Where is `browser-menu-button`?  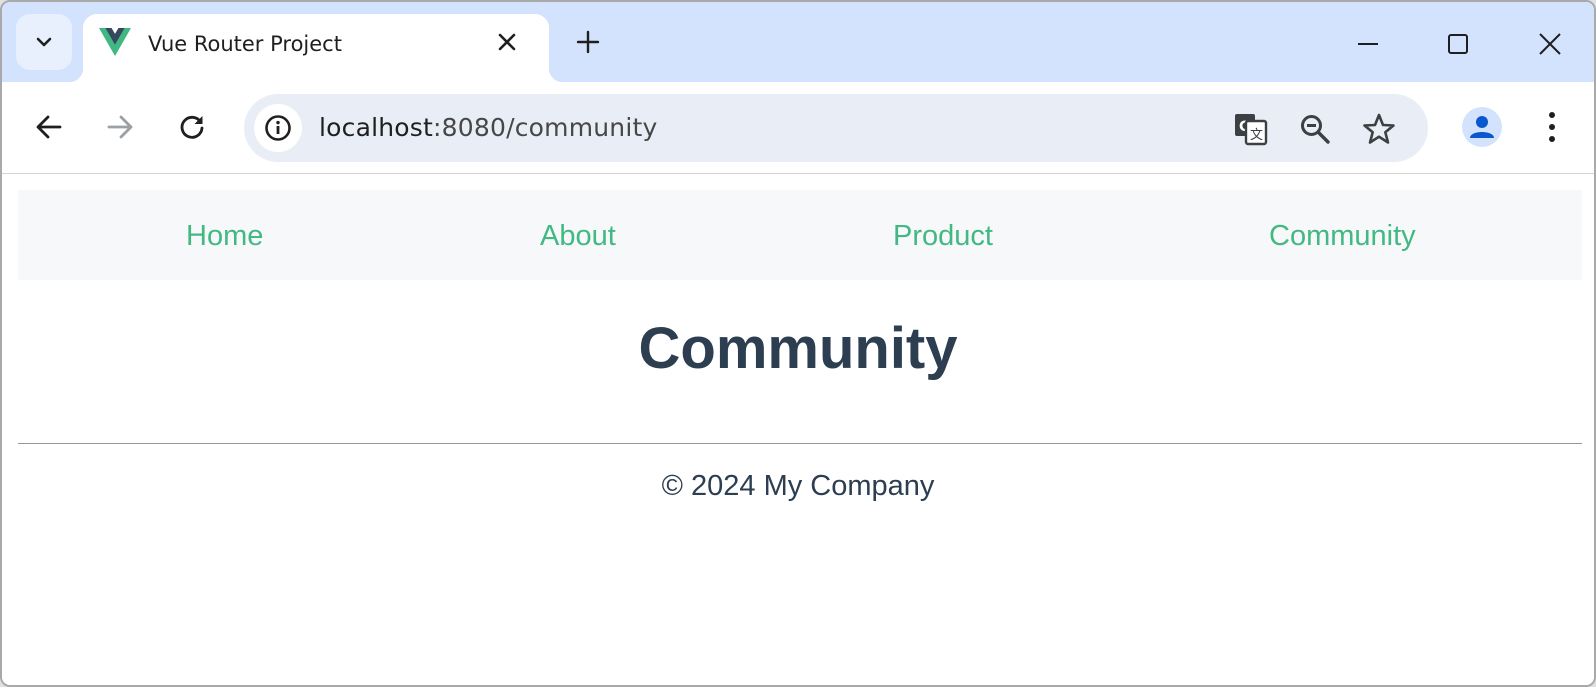
browser-menu-button is located at coordinates (1552, 127).